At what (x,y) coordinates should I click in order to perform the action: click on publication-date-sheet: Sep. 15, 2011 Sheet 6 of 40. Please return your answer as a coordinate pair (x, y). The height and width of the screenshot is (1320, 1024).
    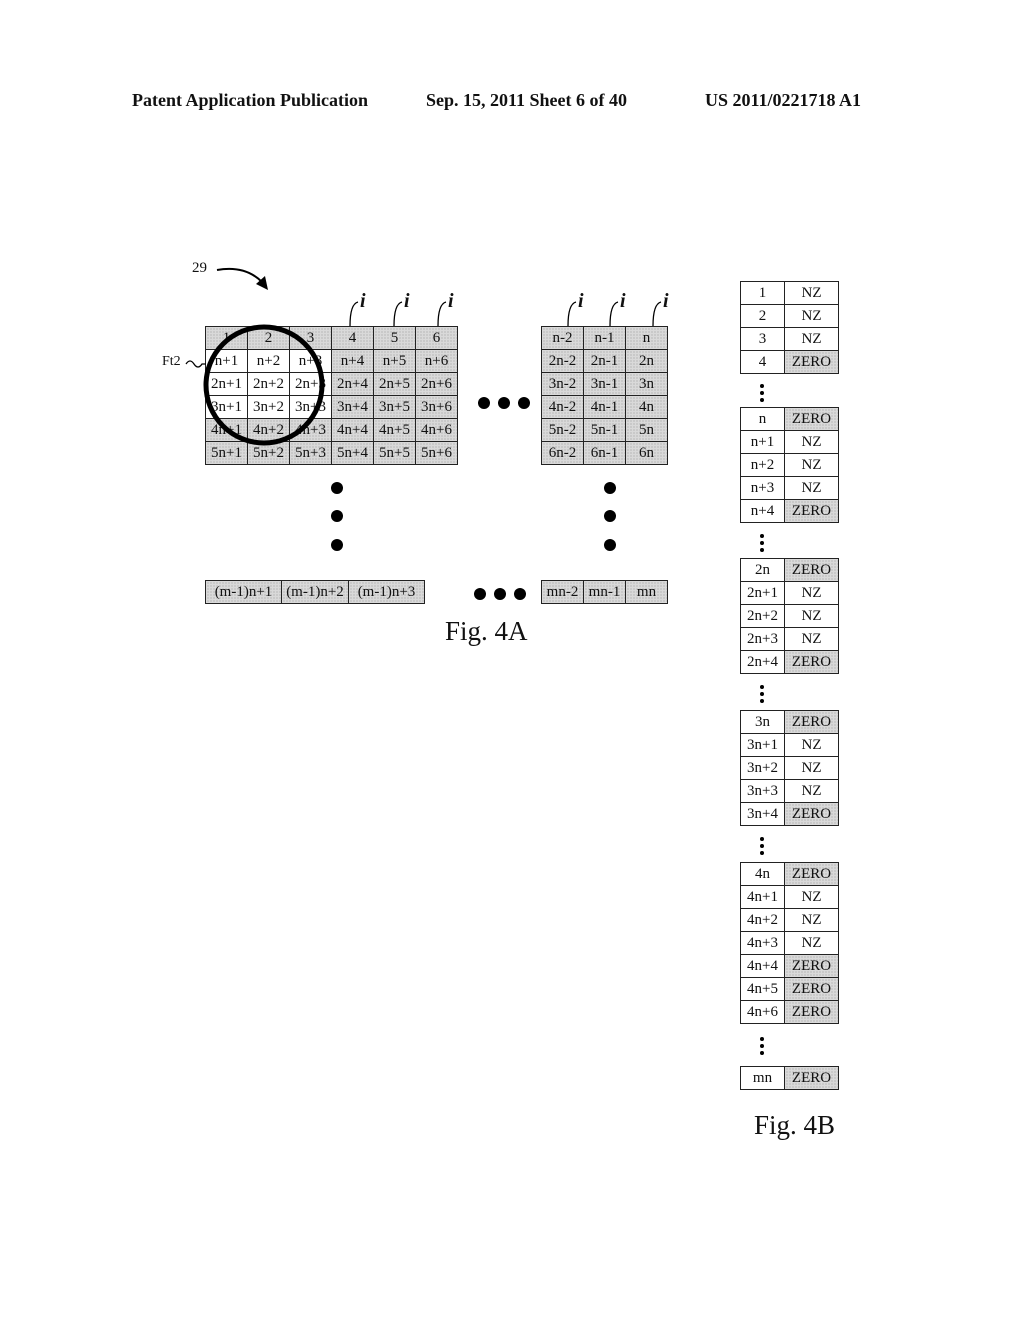
    Looking at the image, I should click on (527, 100).